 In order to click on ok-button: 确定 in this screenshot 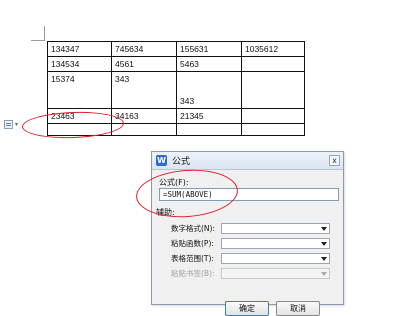, I will do `click(247, 308)`.